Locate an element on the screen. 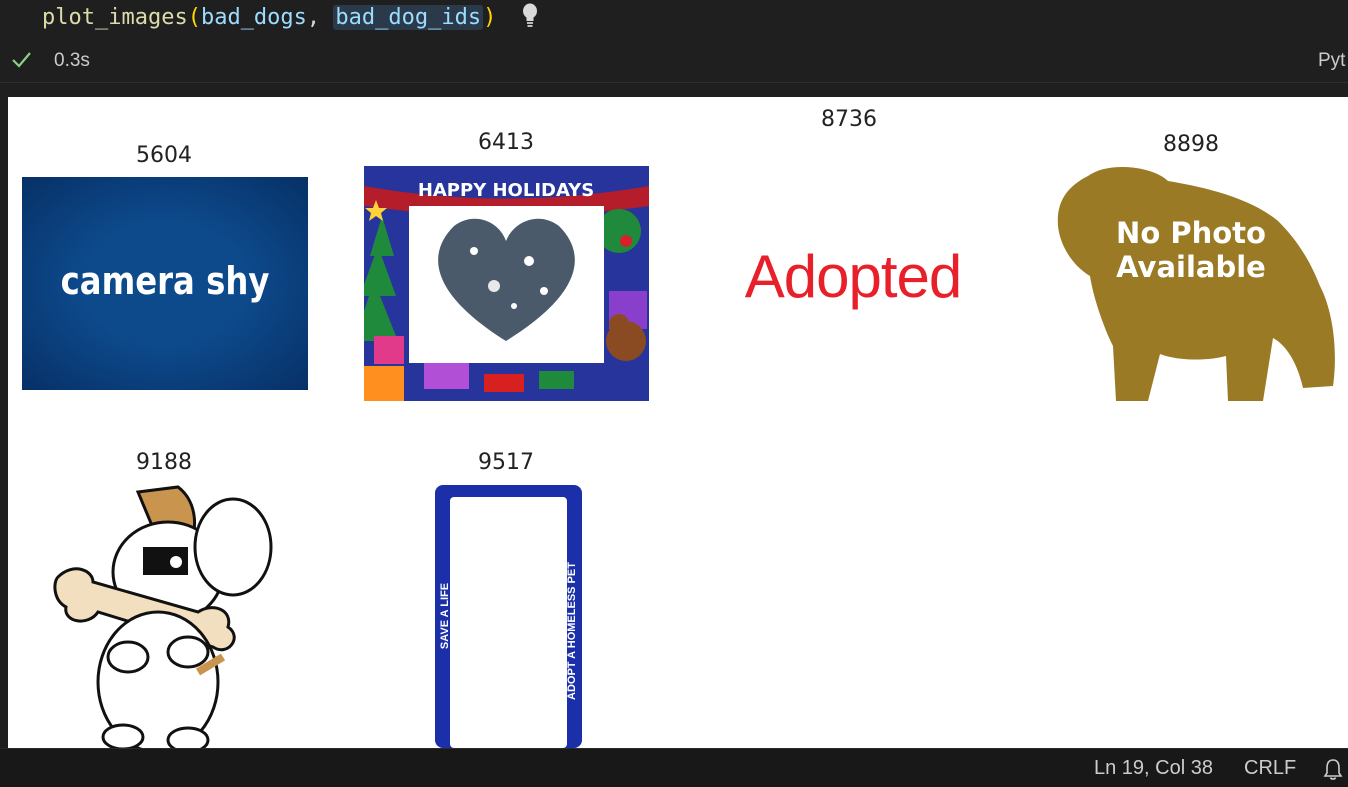 Image resolution: width=1348 pixels, height=787 pixels. holidays-banner-text: HAPPY HOLIDAYS is located at coordinates (506, 190).